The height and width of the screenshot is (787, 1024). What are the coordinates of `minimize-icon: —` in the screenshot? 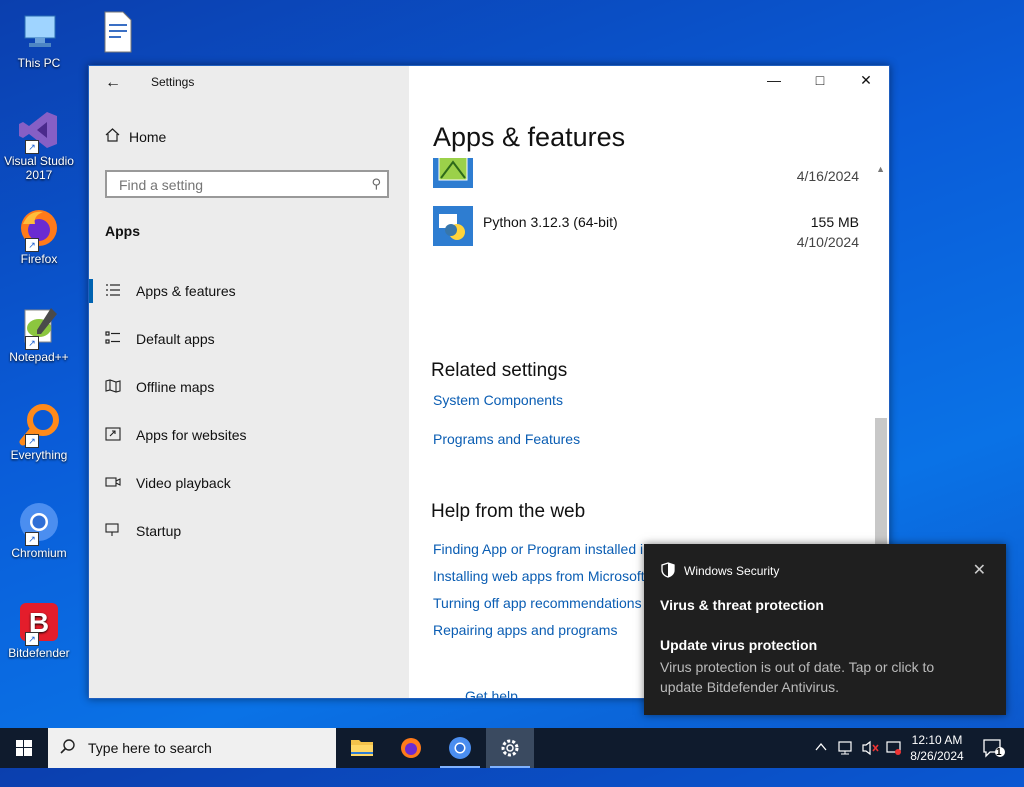 It's located at (774, 80).